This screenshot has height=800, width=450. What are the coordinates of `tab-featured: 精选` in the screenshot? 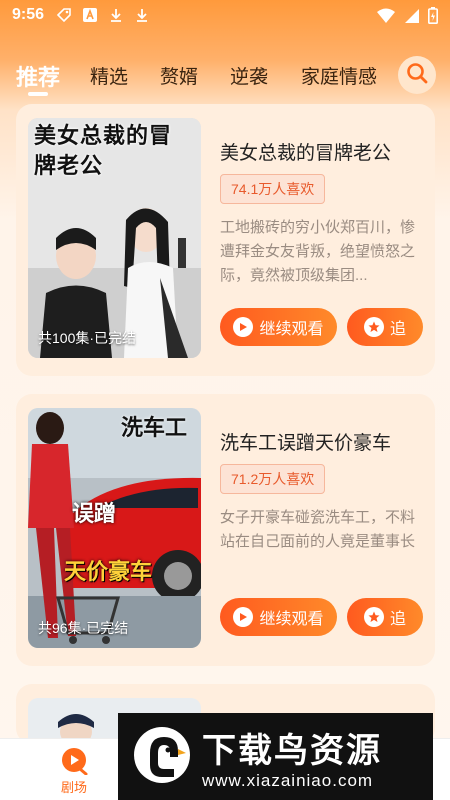 It's located at (109, 75).